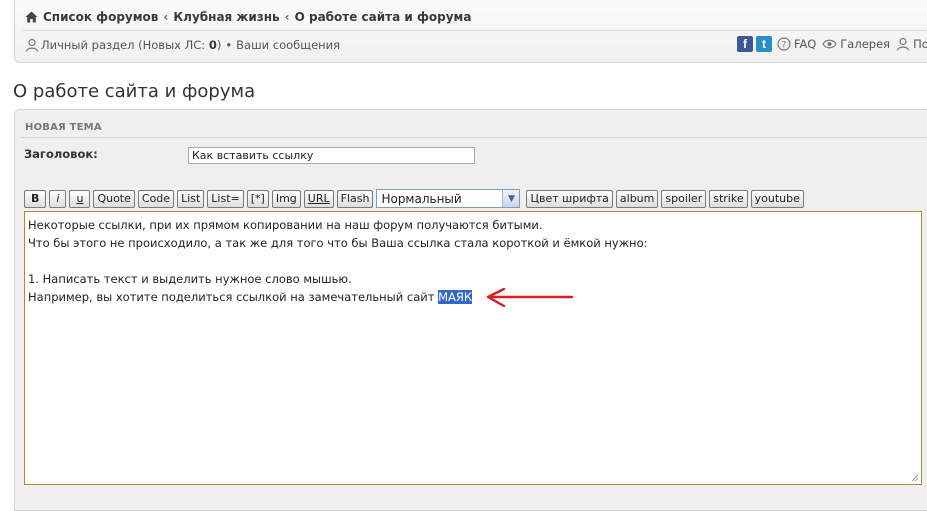 The height and width of the screenshot is (511, 927). I want to click on selected-word: МАЯК, so click(455, 297).